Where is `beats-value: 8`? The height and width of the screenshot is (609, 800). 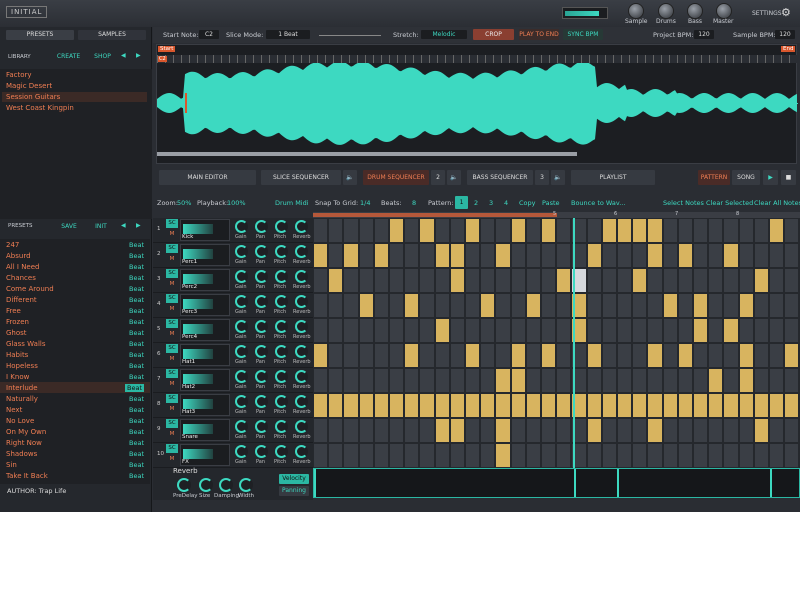 beats-value: 8 is located at coordinates (414, 203).